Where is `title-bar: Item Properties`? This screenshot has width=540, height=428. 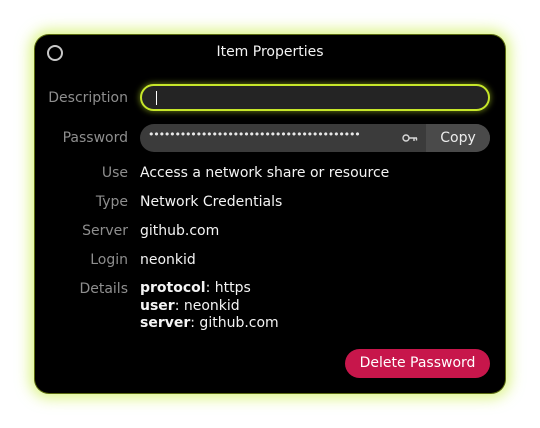 title-bar: Item Properties is located at coordinates (270, 53).